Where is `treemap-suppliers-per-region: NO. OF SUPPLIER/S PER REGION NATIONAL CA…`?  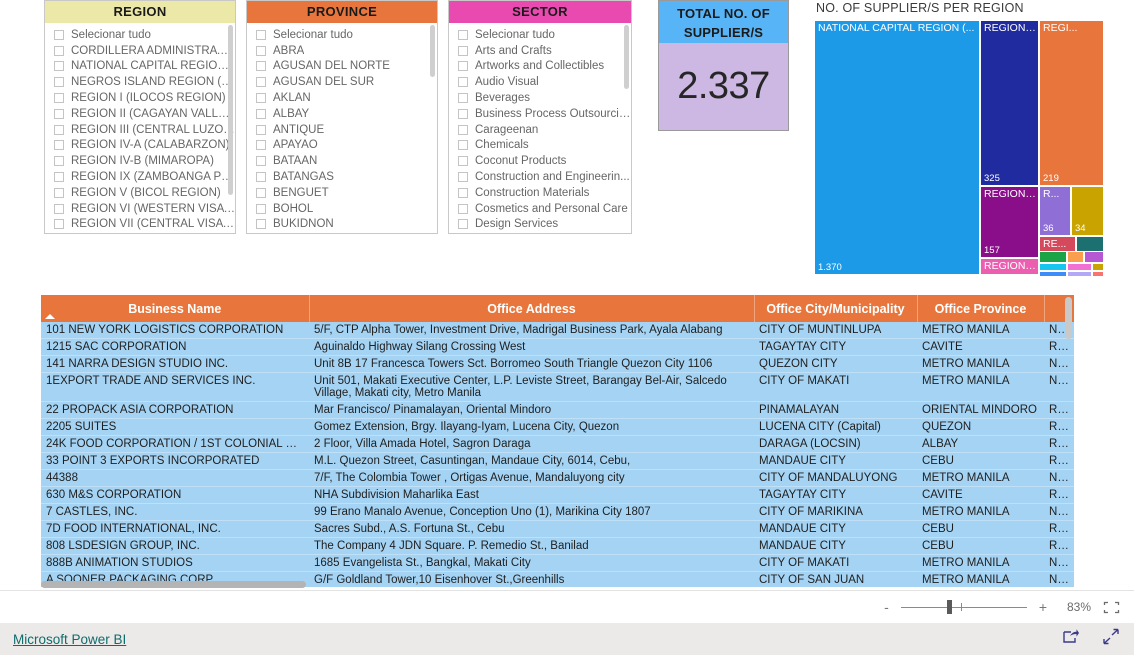
treemap-suppliers-per-region: NO. OF SUPPLIER/S PER REGION NATIONAL CA… is located at coordinates (959, 138).